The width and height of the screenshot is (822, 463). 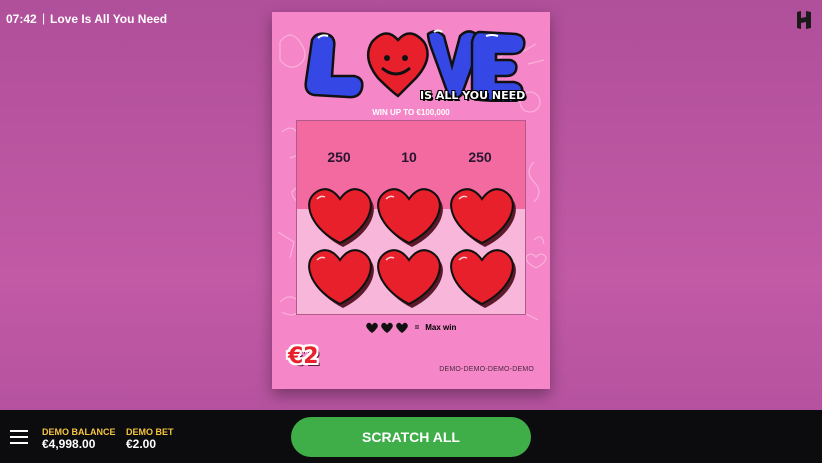 What do you see at coordinates (804, 20) in the screenshot?
I see `hacksaw-h-logo-icon` at bounding box center [804, 20].